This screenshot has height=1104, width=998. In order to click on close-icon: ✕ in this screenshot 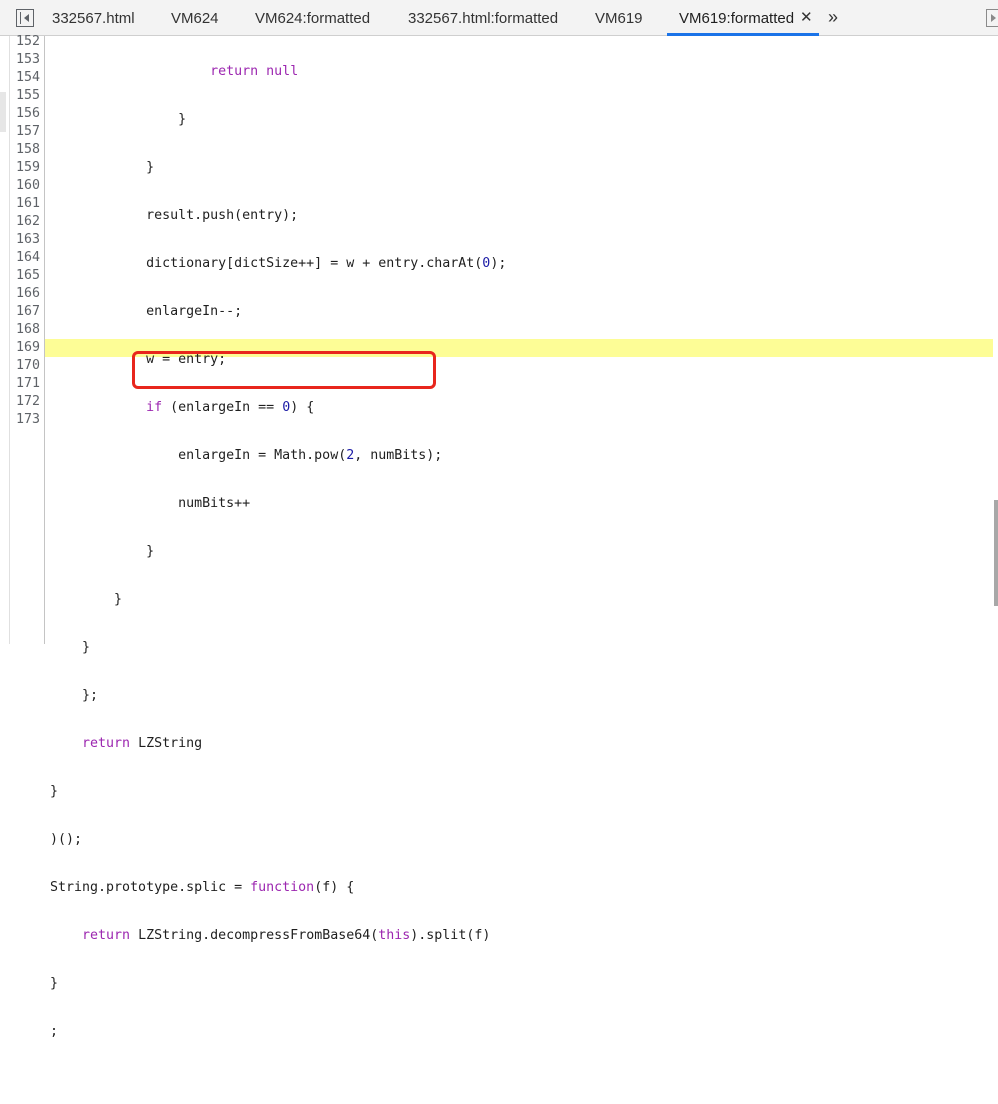, I will do `click(806, 18)`.